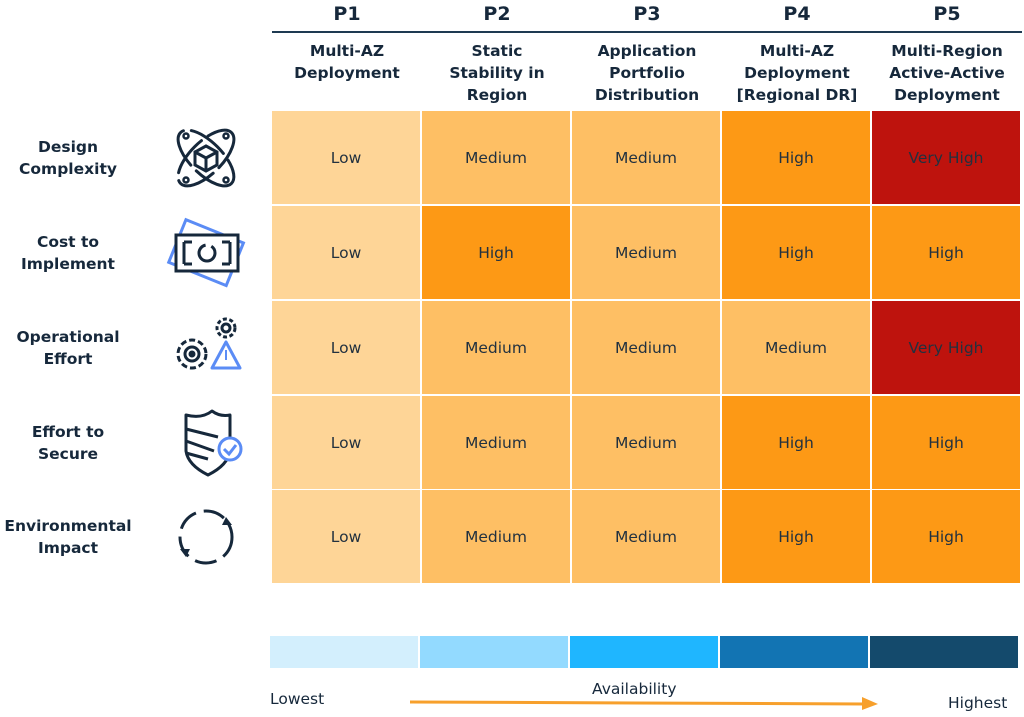  I want to click on column-title: Multi-Region Active-Active Deployment, so click(947, 73).